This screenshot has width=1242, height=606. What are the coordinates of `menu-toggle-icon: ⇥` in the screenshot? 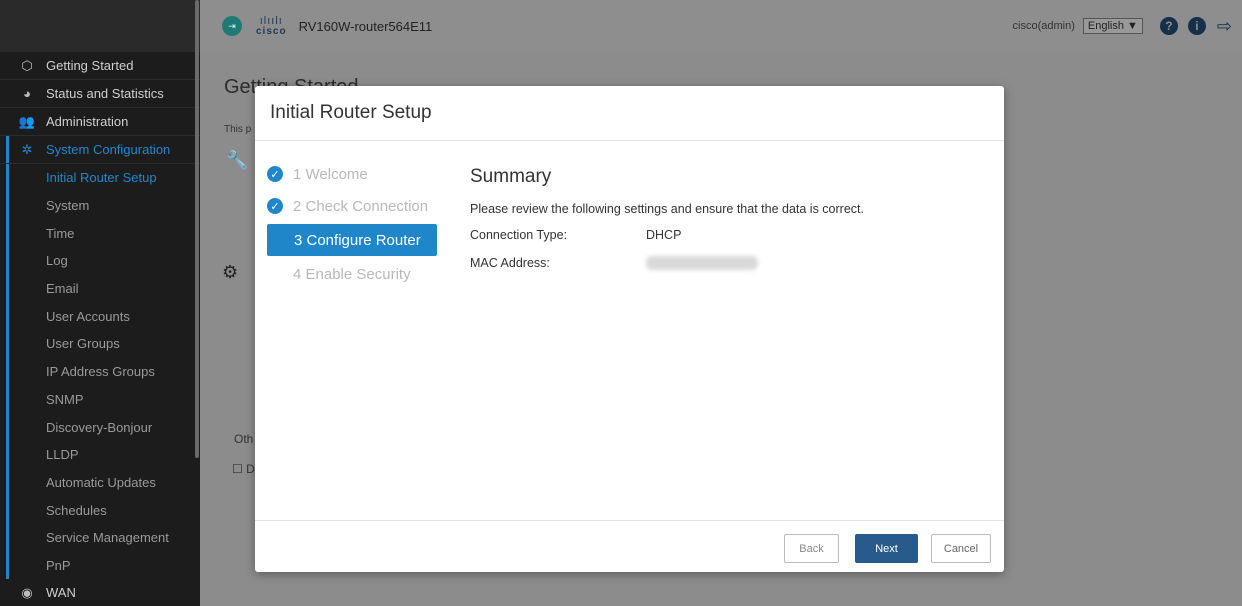 It's located at (232, 26).